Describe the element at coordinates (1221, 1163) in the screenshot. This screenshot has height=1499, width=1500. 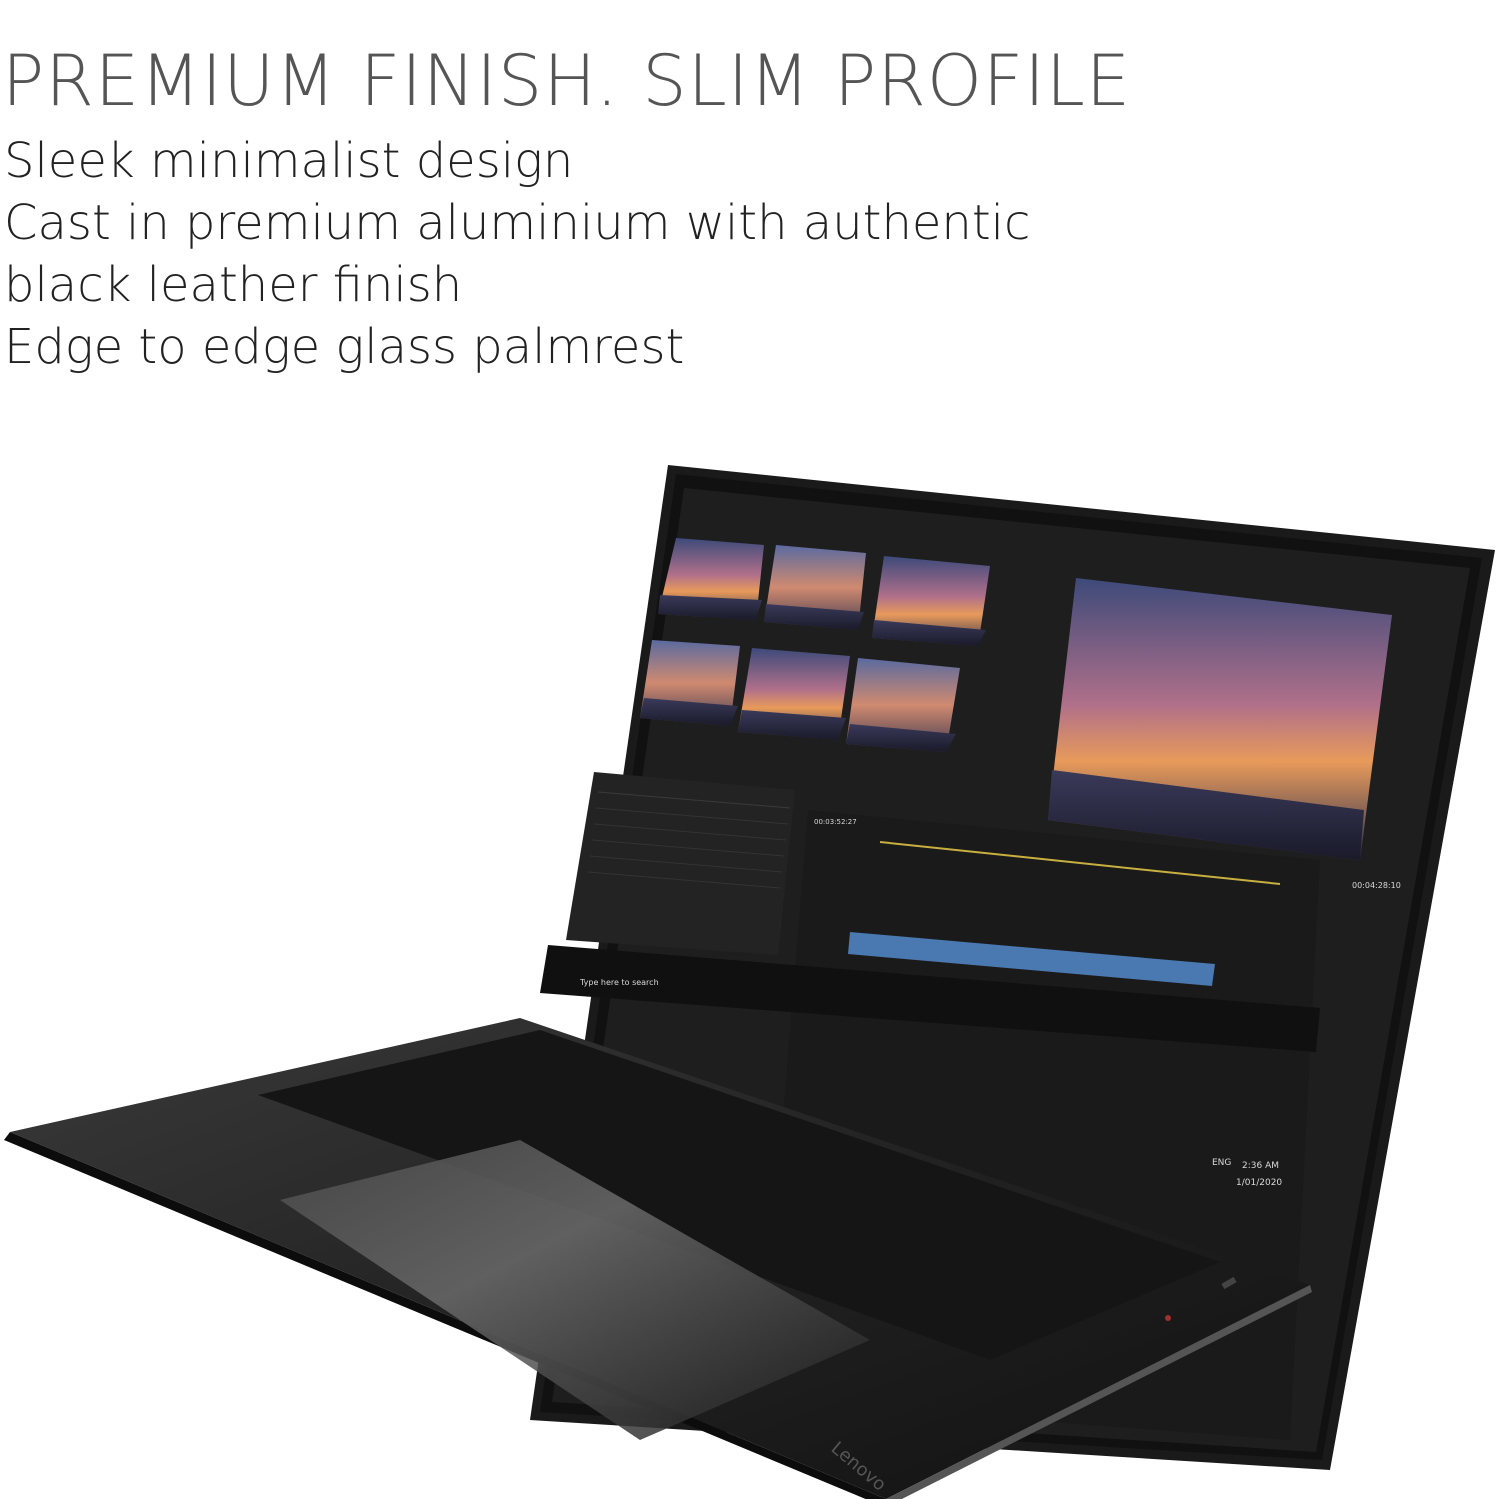
I see `taskbar-language: ENG` at that location.